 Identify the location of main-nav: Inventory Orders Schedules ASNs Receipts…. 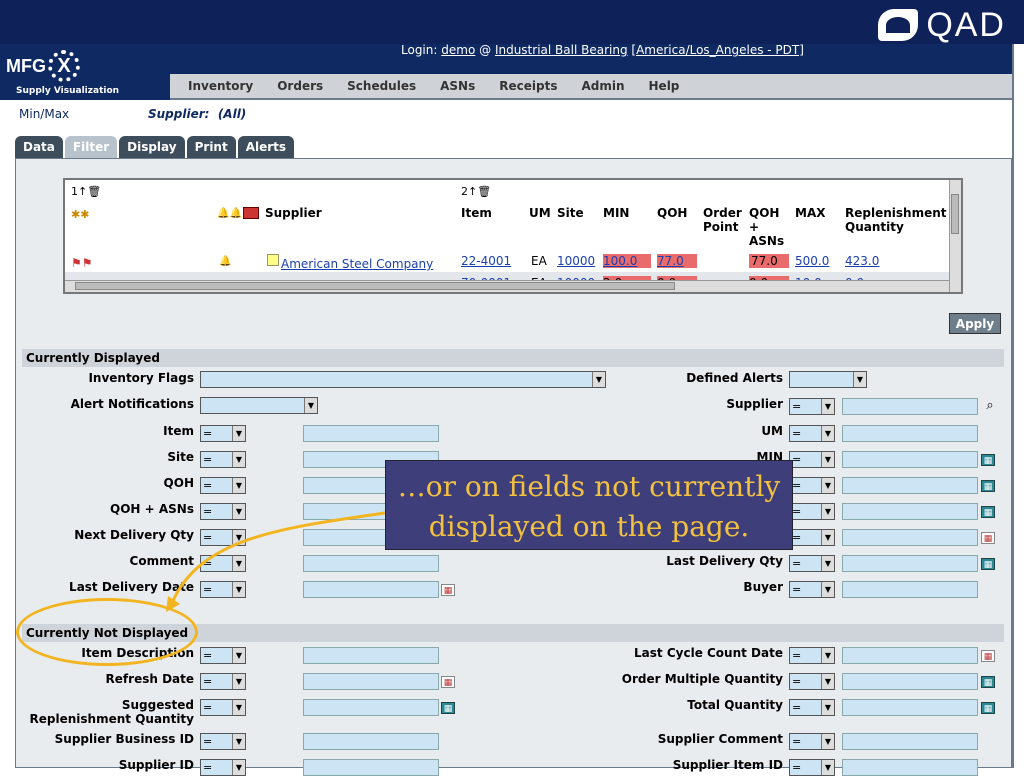
(592, 87).